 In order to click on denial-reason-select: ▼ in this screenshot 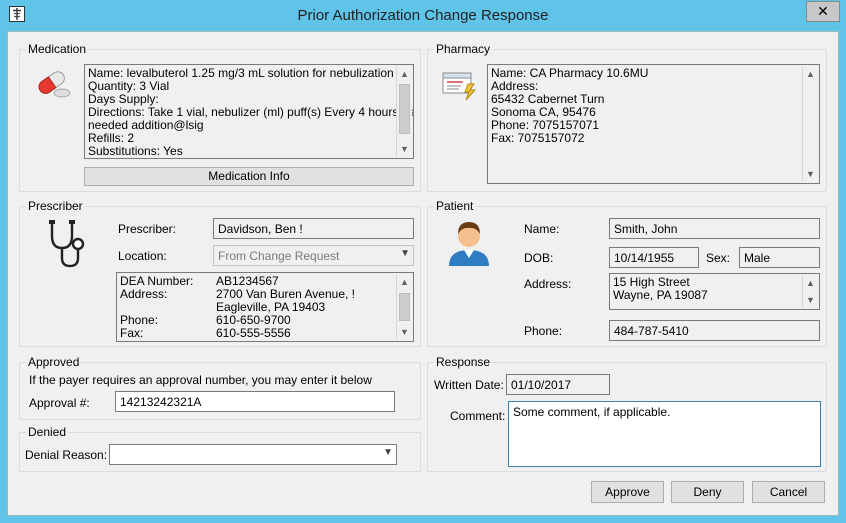, I will do `click(253, 454)`.